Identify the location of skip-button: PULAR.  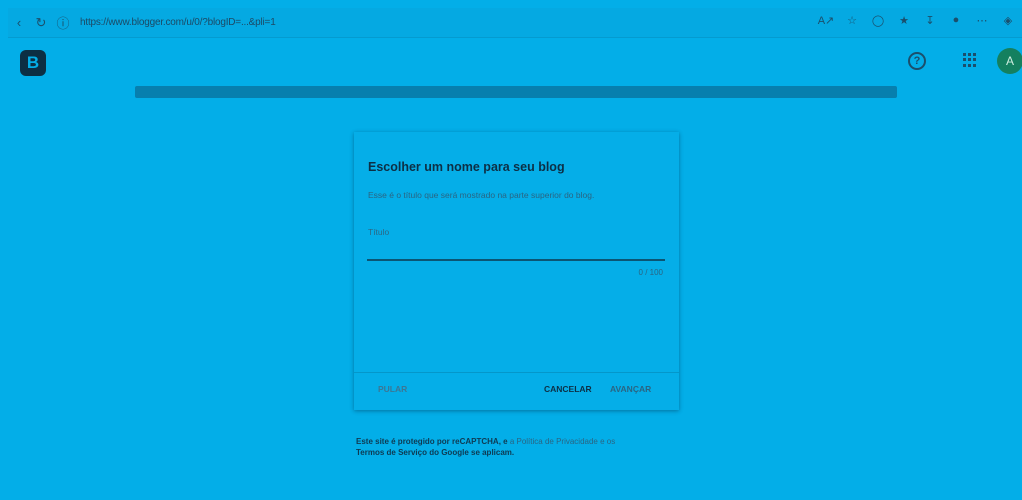
(392, 389).